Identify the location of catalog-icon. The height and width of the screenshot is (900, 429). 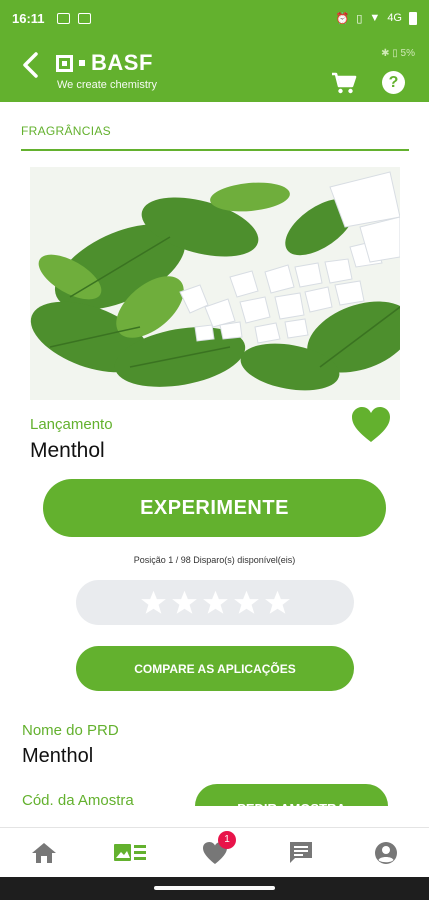
(130, 853).